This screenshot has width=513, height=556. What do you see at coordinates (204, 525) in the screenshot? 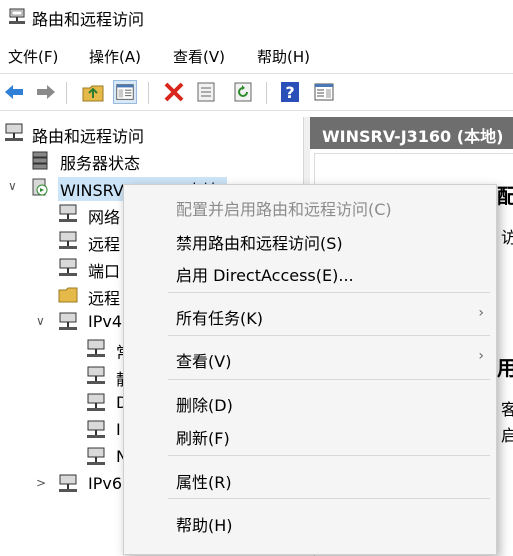
I see `ctx-item-label: 帮助(H)` at bounding box center [204, 525].